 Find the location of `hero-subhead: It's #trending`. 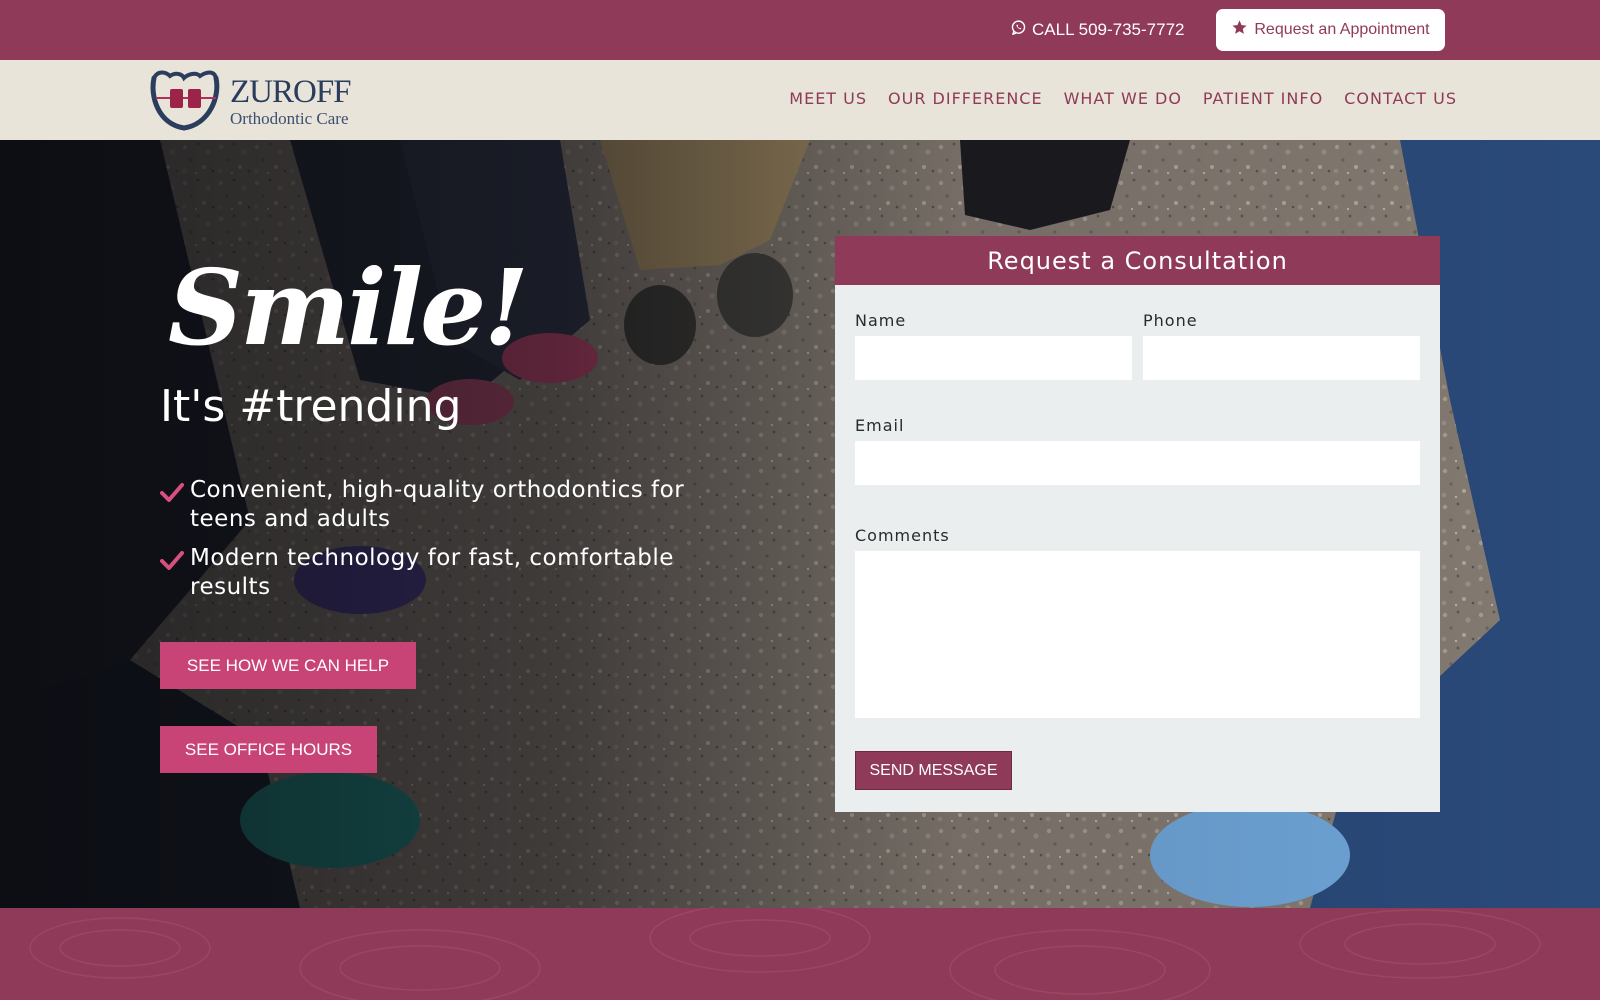

hero-subhead: It's #trending is located at coordinates (311, 406).